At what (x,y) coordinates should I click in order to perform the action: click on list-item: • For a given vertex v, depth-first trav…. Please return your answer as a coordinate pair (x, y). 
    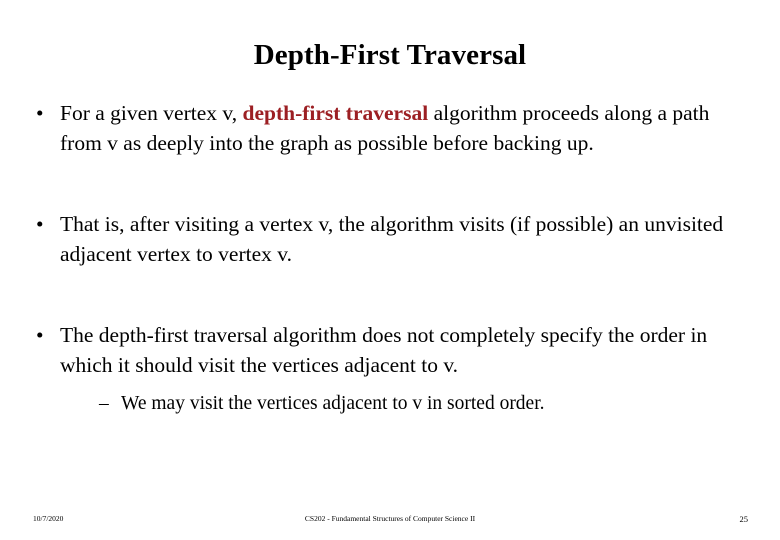
    Looking at the image, I should click on (390, 128).